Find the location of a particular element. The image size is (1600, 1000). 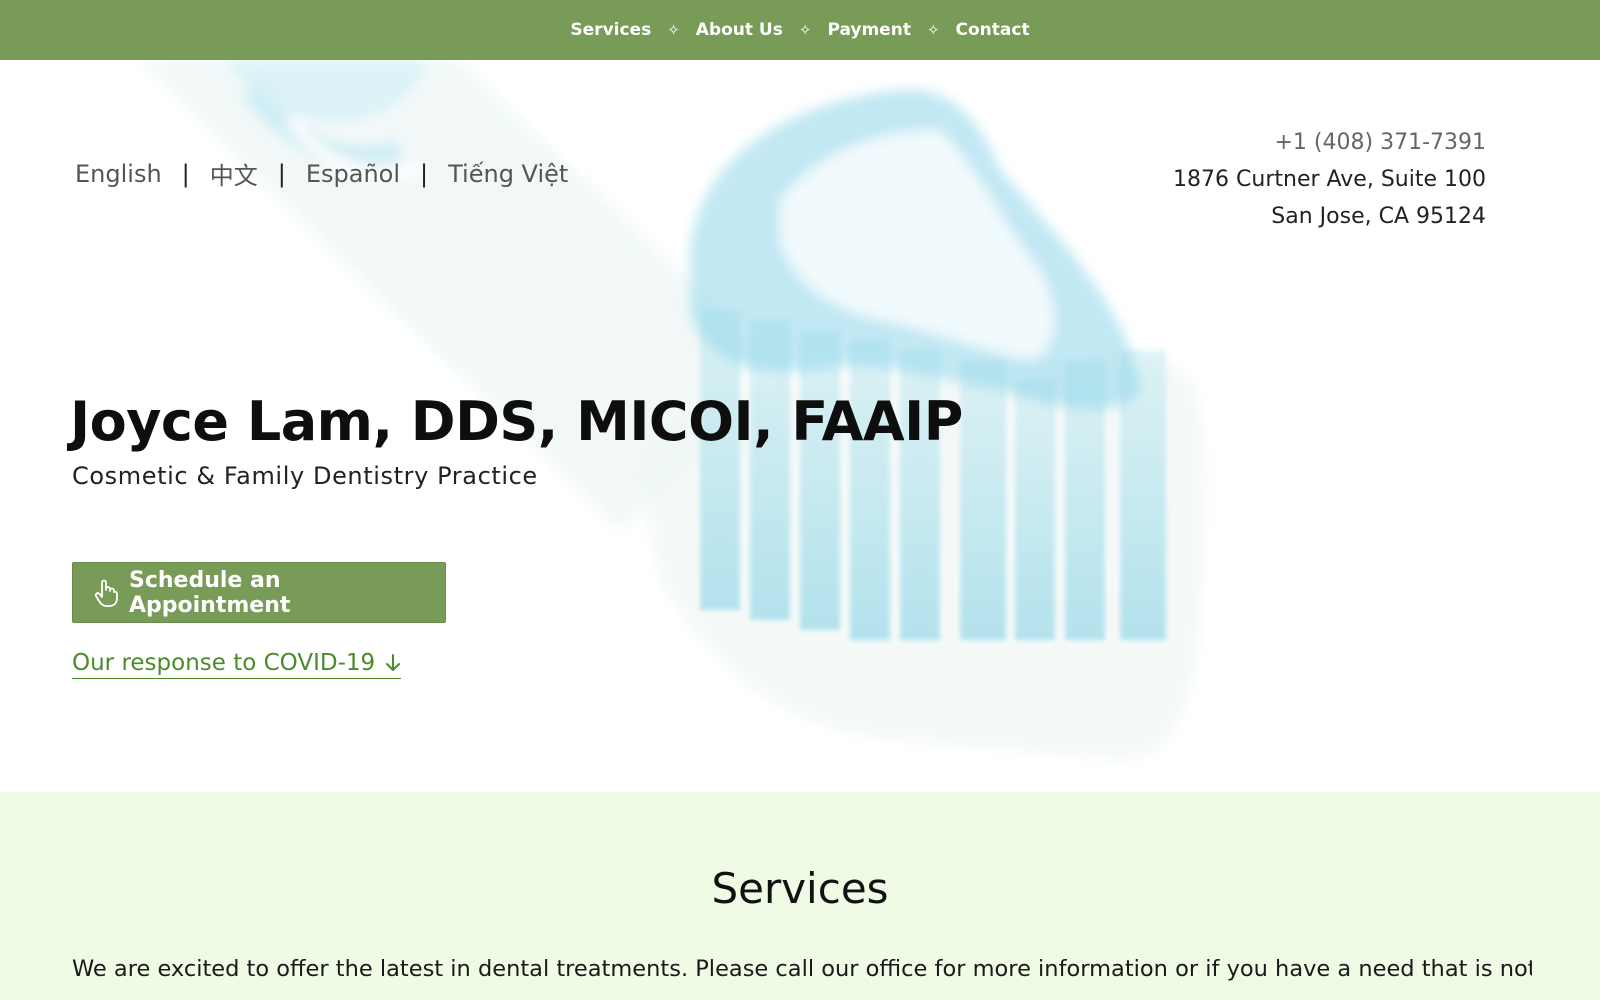

language-chinese: 中文 is located at coordinates (234, 173).